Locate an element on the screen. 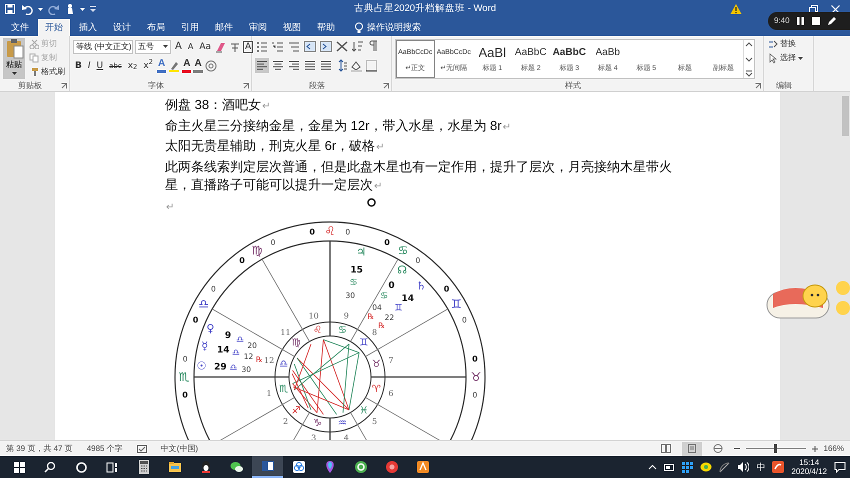 The width and height of the screenshot is (850, 478). shrink-font-button: A is located at coordinates (191, 47).